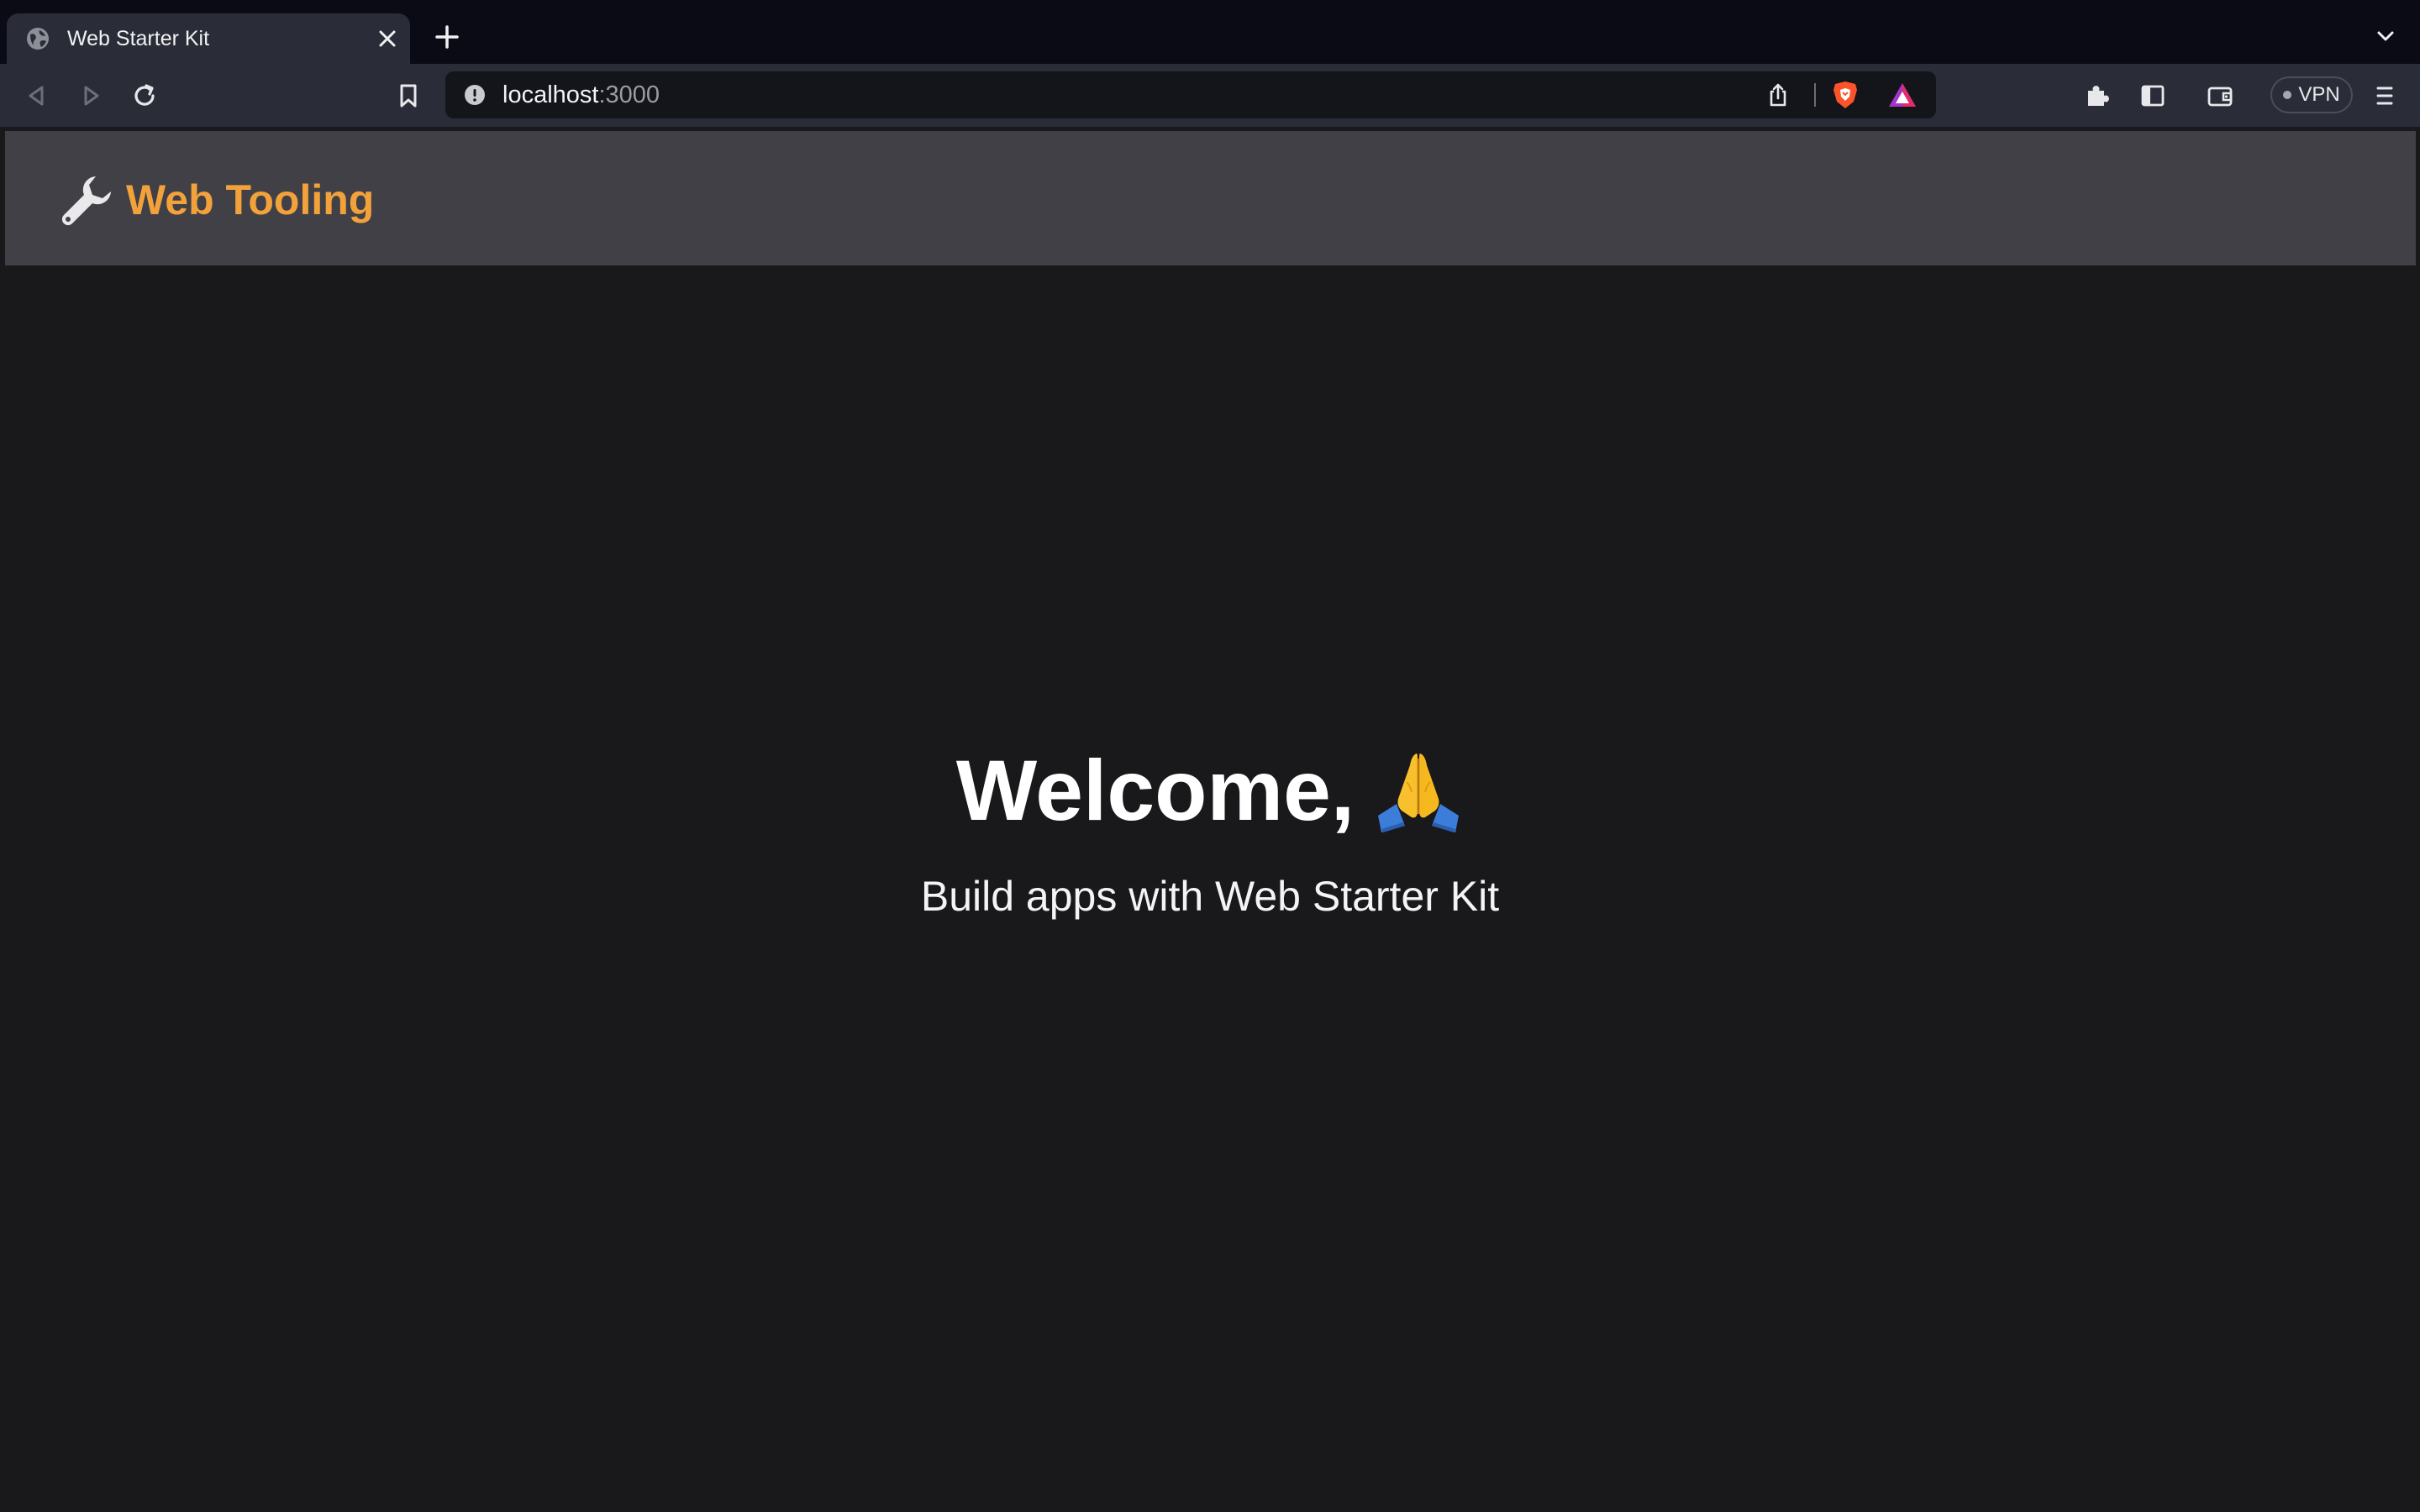 The image size is (2420, 1512). What do you see at coordinates (2097, 96) in the screenshot?
I see `puzzle-icon` at bounding box center [2097, 96].